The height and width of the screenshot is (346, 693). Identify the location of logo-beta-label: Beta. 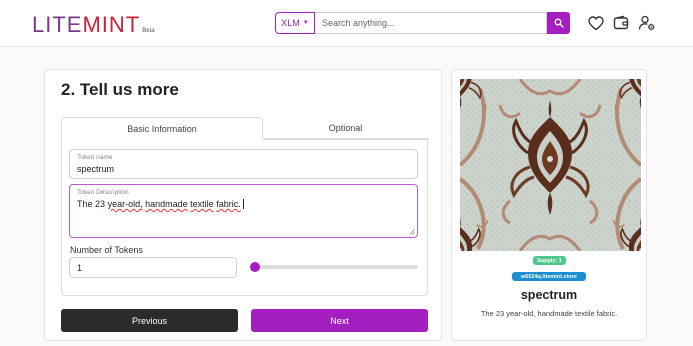
(148, 31).